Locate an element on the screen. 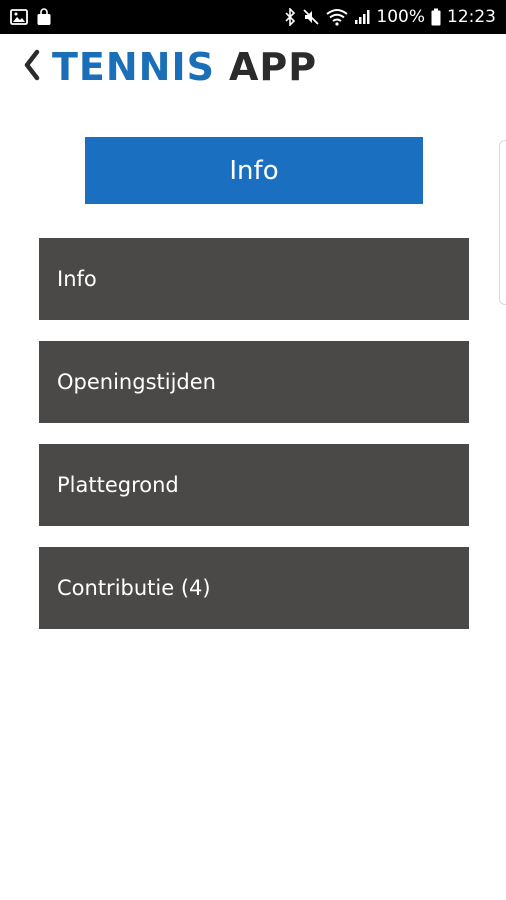 This screenshot has height=900, width=506. app-header: TENNIS APP is located at coordinates (253, 67).